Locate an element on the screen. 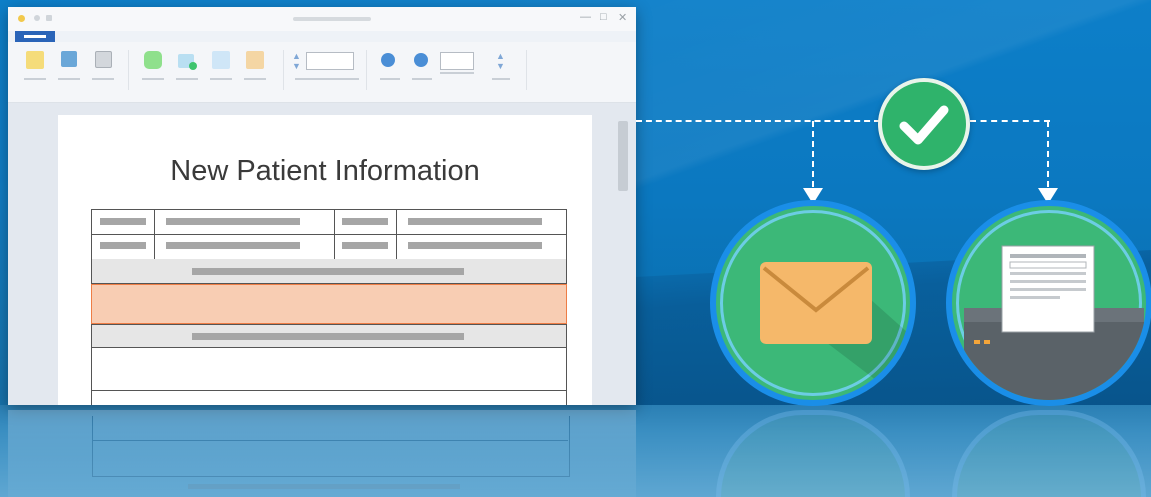 The width and height of the screenshot is (1151, 497). close-icon: ✕ is located at coordinates (622, 17).